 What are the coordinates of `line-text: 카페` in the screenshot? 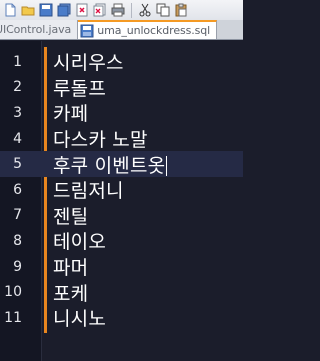 It's located at (70, 112).